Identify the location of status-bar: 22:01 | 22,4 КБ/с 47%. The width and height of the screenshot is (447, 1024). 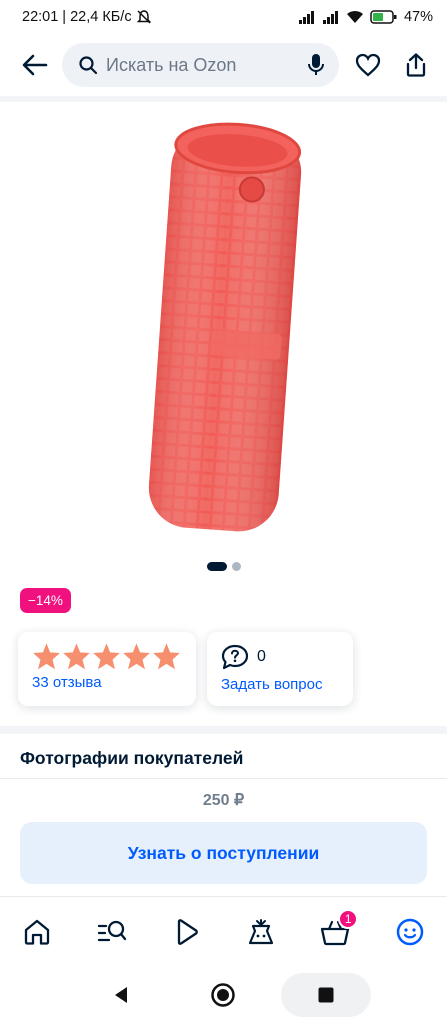
(227, 17).